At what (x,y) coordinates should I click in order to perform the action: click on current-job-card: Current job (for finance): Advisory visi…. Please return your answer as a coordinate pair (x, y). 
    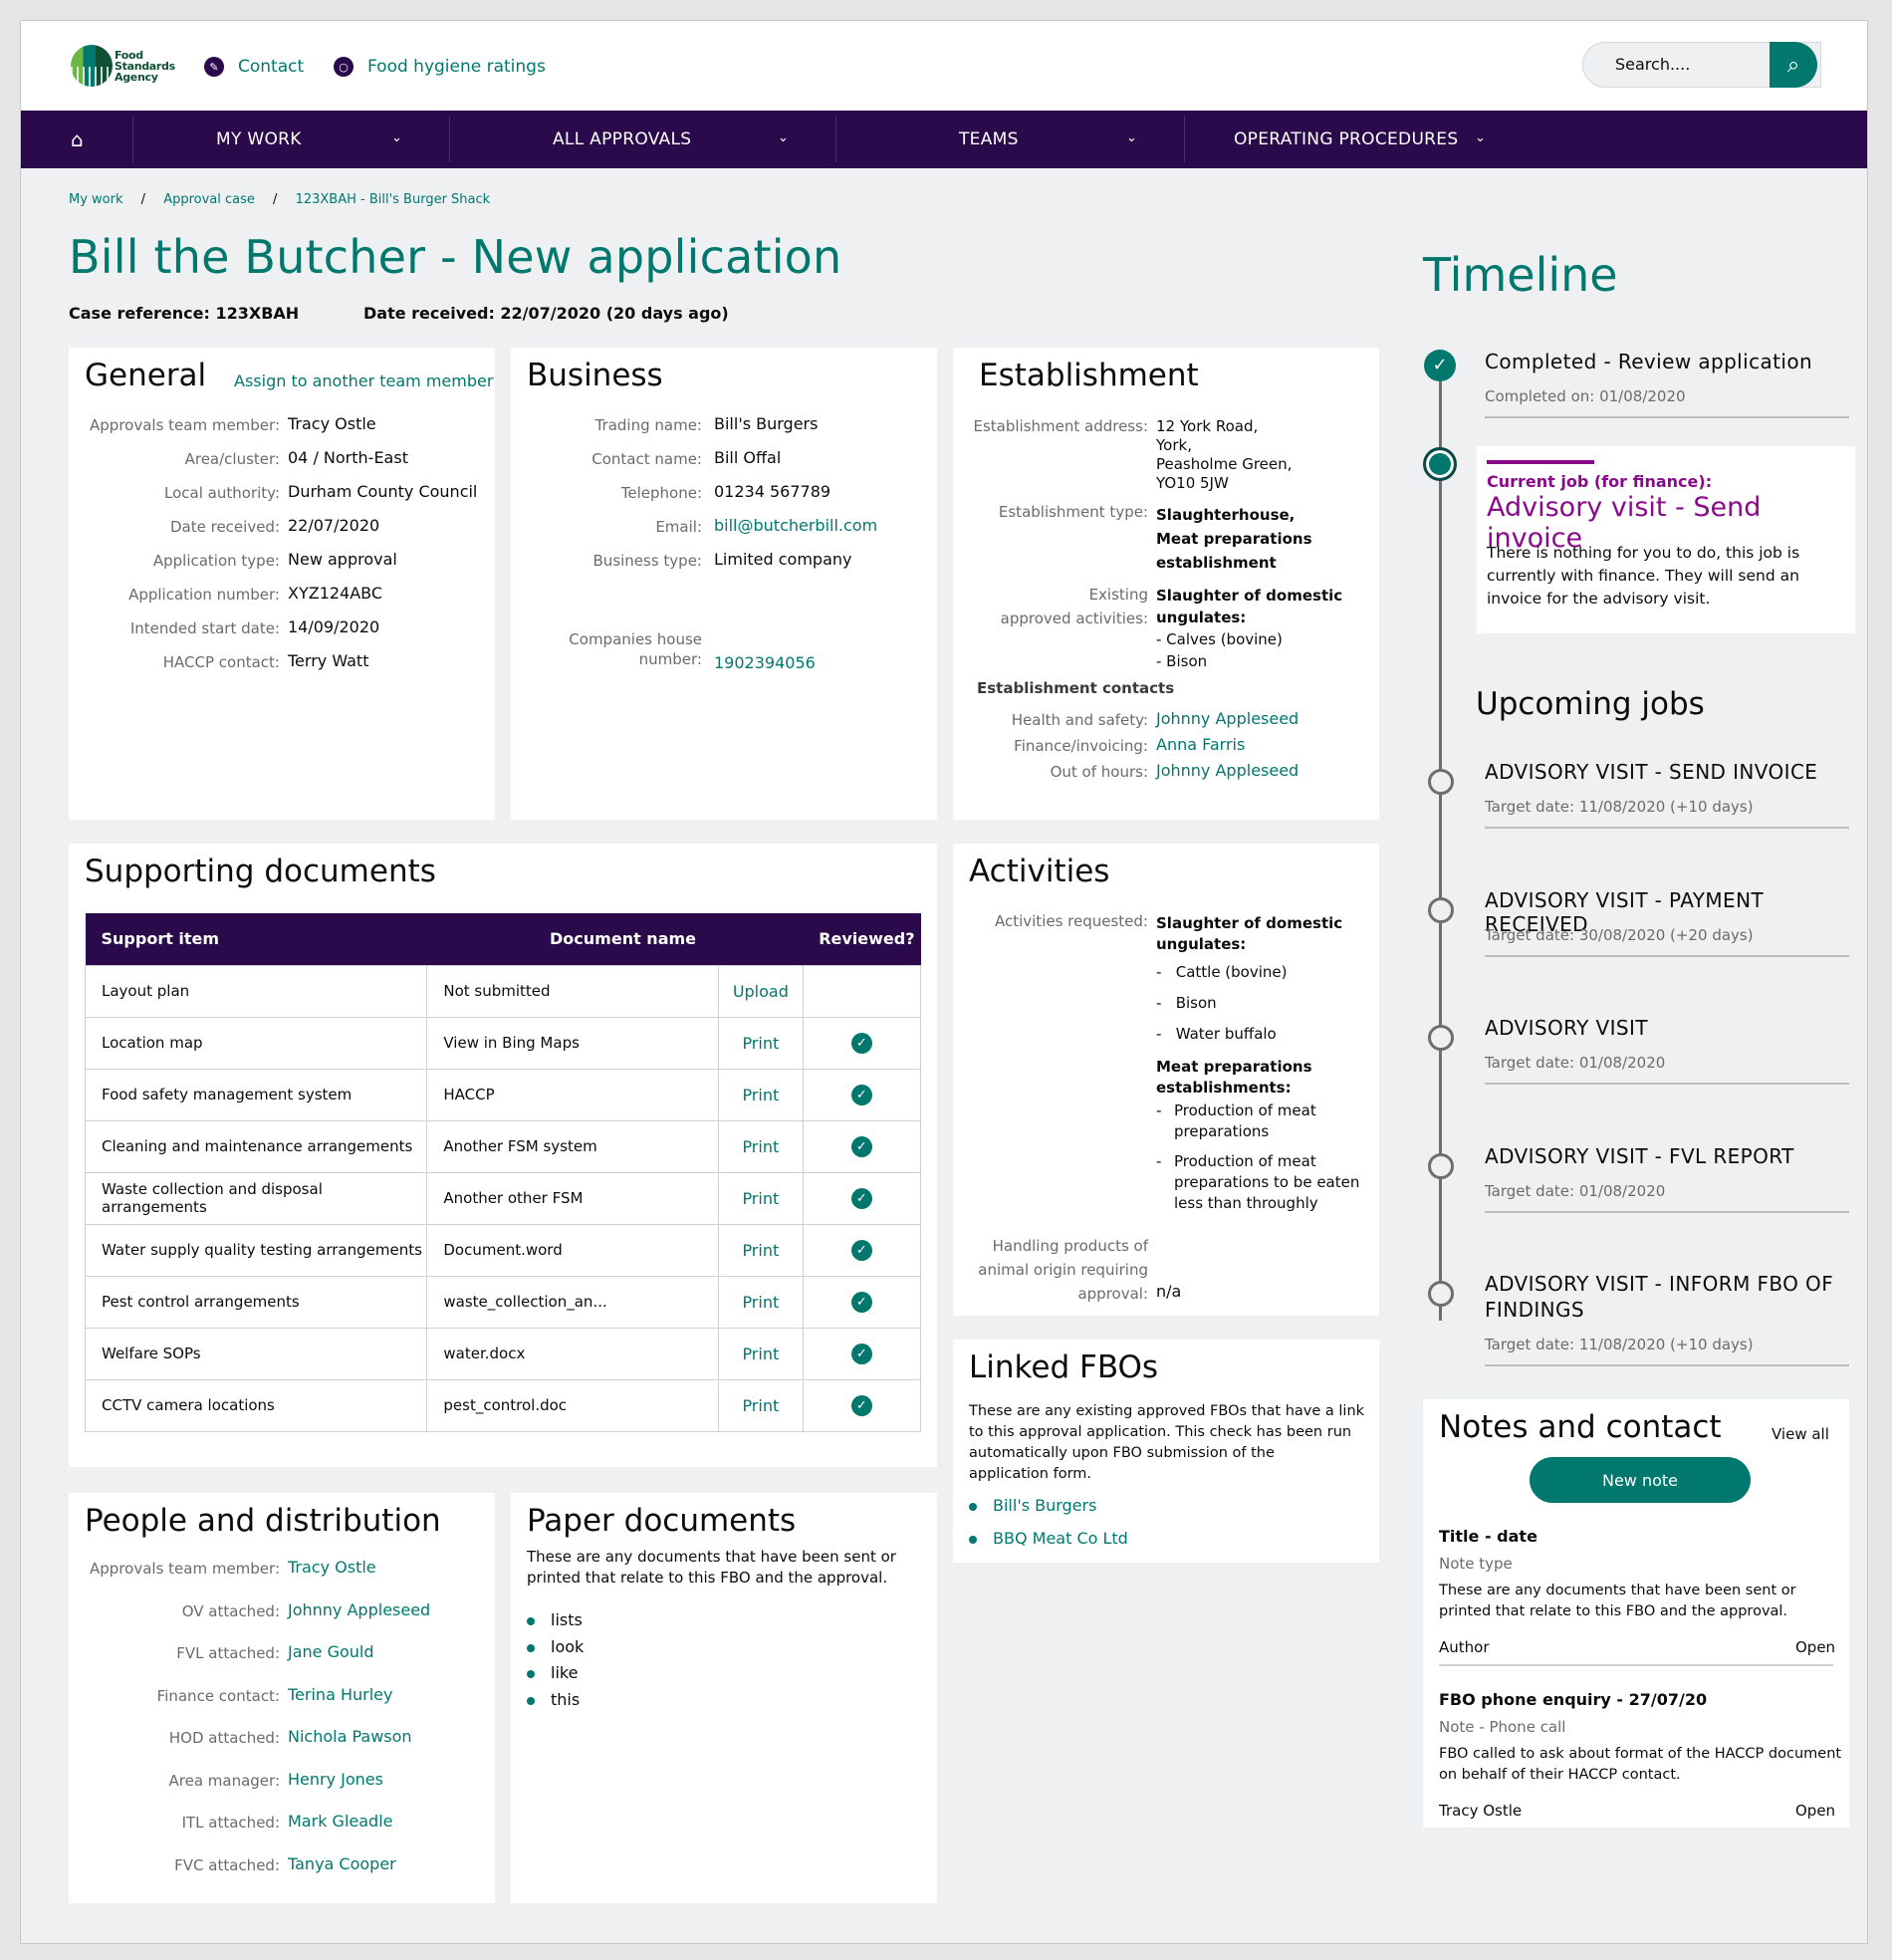
    Looking at the image, I should click on (1666, 539).